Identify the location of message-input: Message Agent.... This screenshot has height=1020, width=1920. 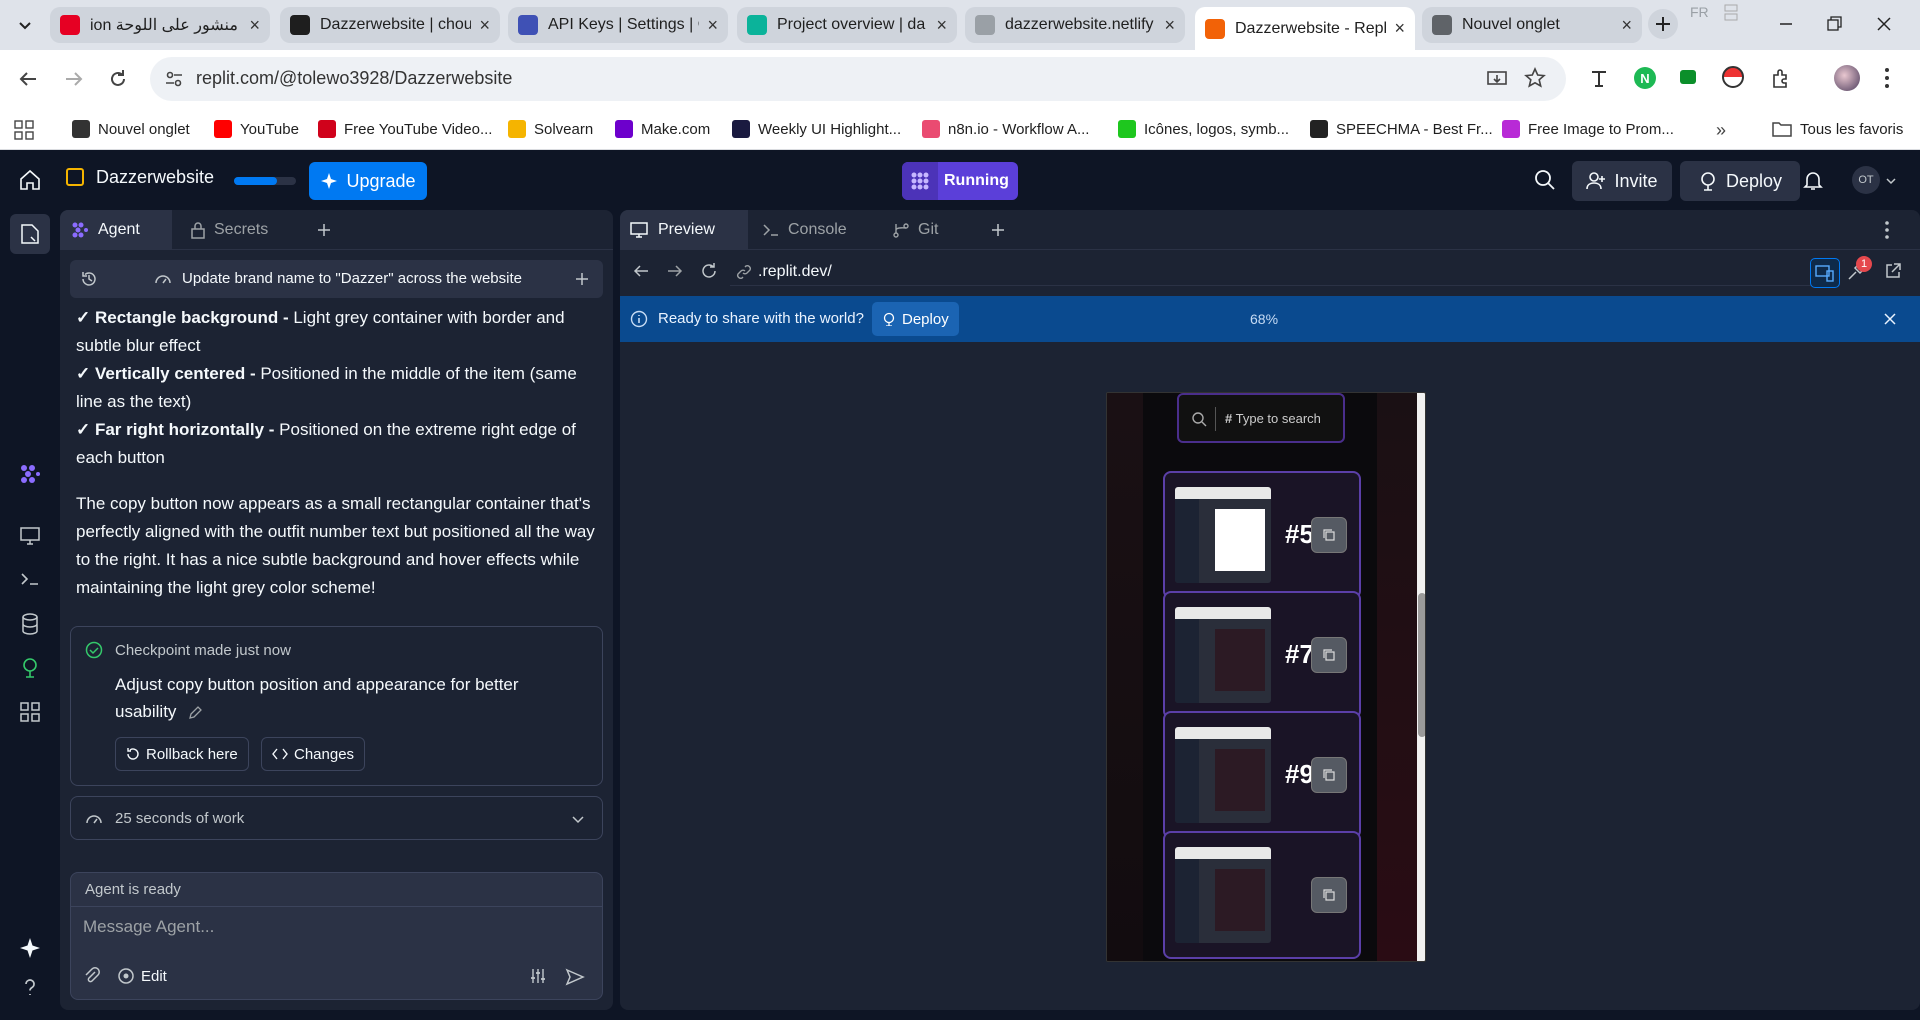
(148, 927).